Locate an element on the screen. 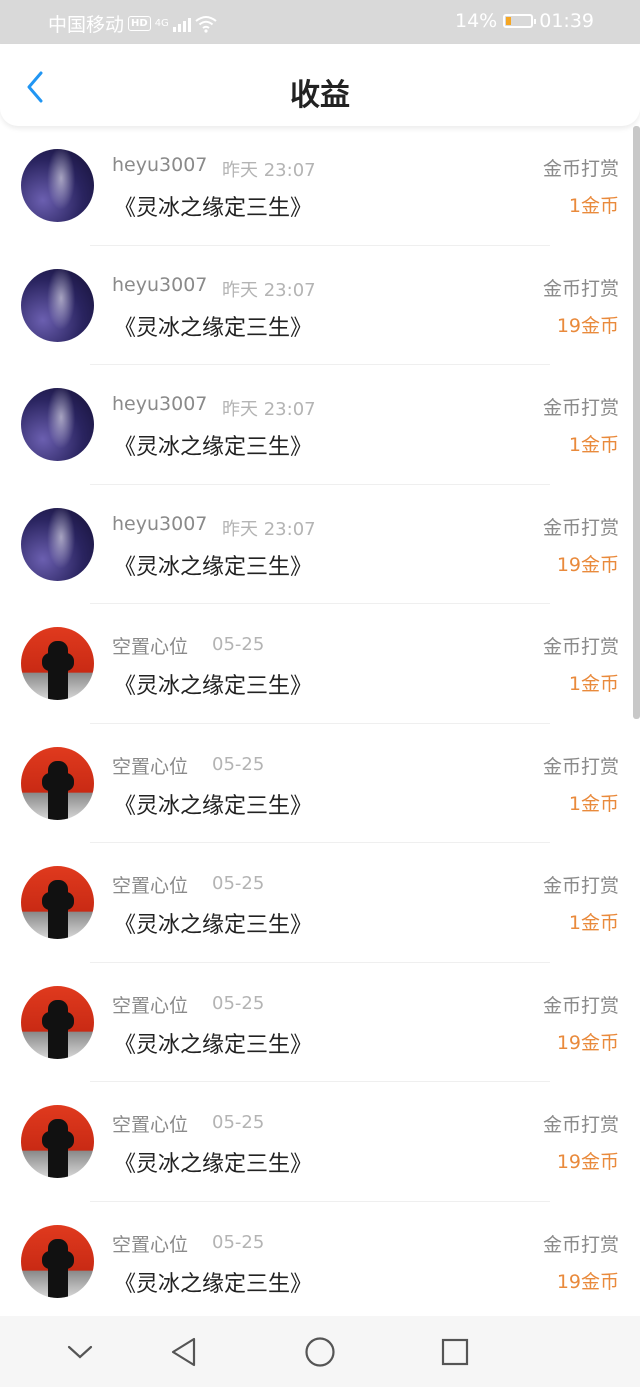  status-bar: 中国移动 HD 4G 14% 01:39 is located at coordinates (320, 22).